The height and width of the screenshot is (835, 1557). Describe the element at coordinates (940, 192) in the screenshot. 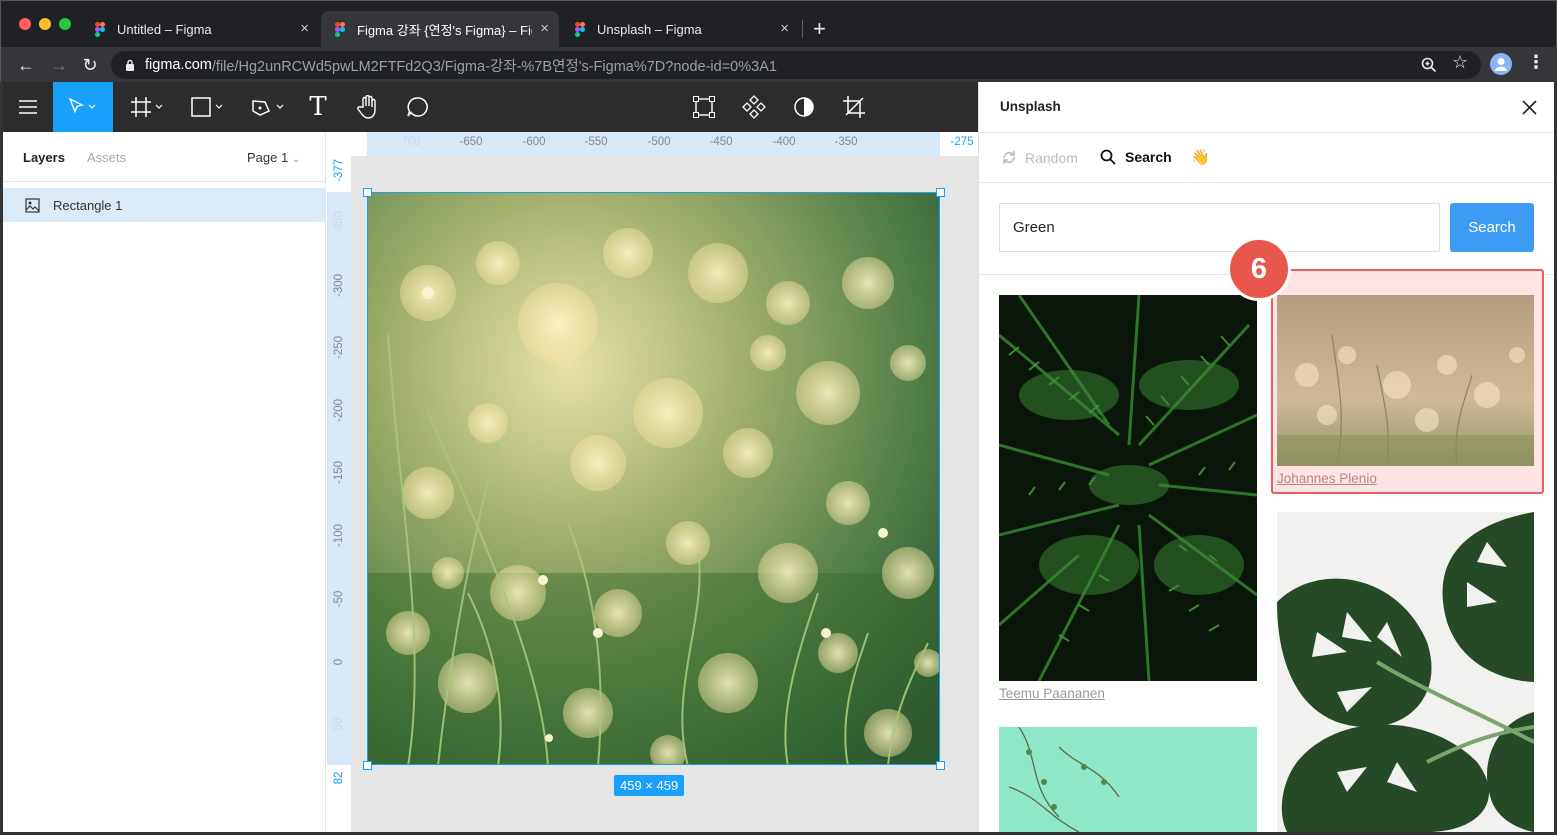

I see `resize-handle-top-right` at that location.